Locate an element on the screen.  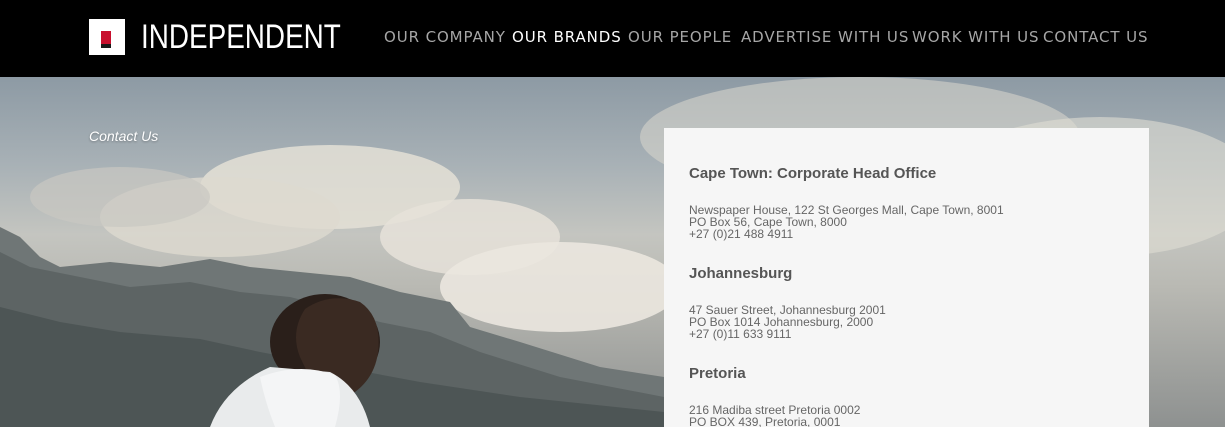
nav-our-company: OUR COMPANY is located at coordinates (448, 37).